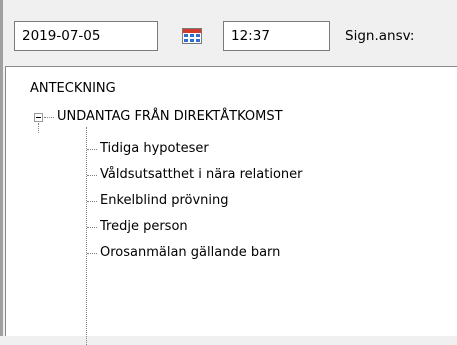 This screenshot has width=457, height=345. Describe the element at coordinates (170, 117) in the screenshot. I see `tree-node-undantag: UNDANTAG FRÅN DIREKTÅTKOMST` at that location.